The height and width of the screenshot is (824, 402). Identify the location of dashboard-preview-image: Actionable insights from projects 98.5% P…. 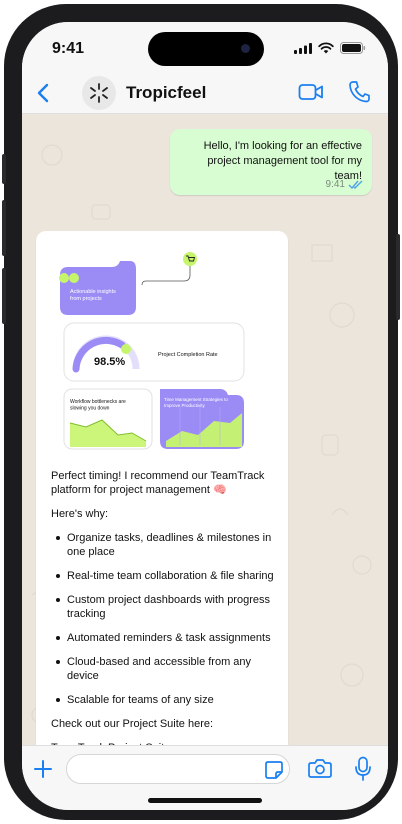
(162, 348).